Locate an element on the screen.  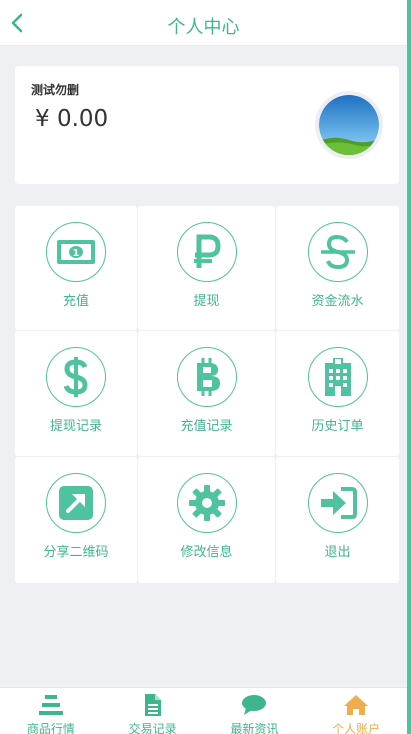
menu-item-label: 提现 is located at coordinates (206, 301).